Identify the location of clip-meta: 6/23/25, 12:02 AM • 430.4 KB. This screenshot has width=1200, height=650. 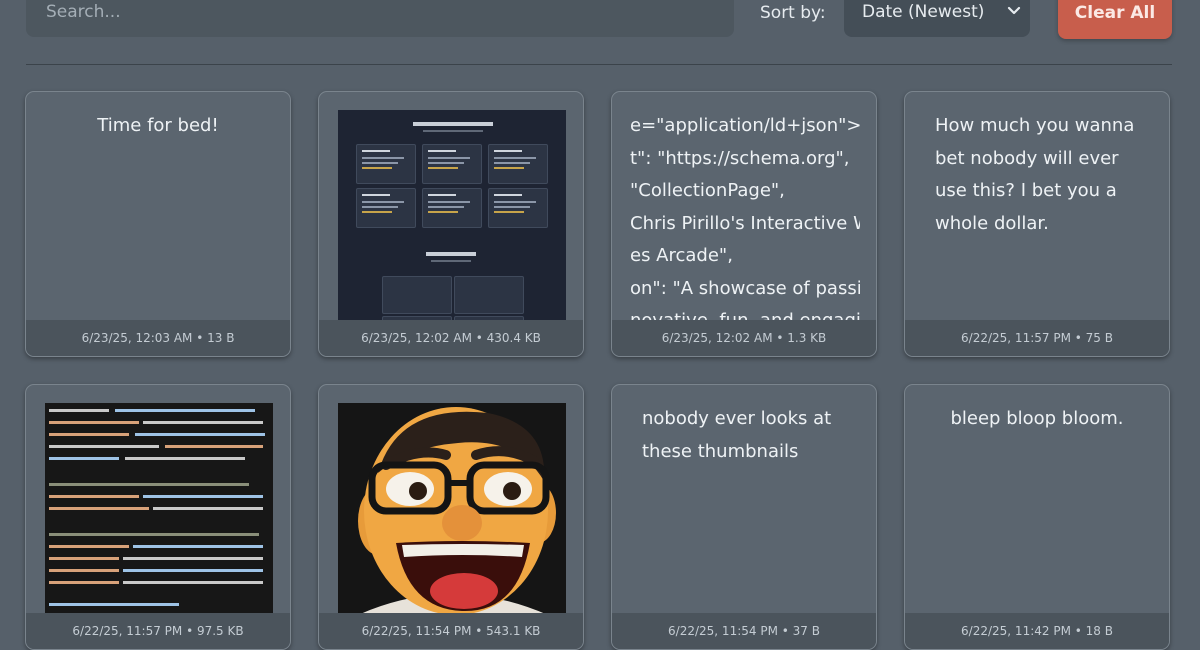
(451, 338).